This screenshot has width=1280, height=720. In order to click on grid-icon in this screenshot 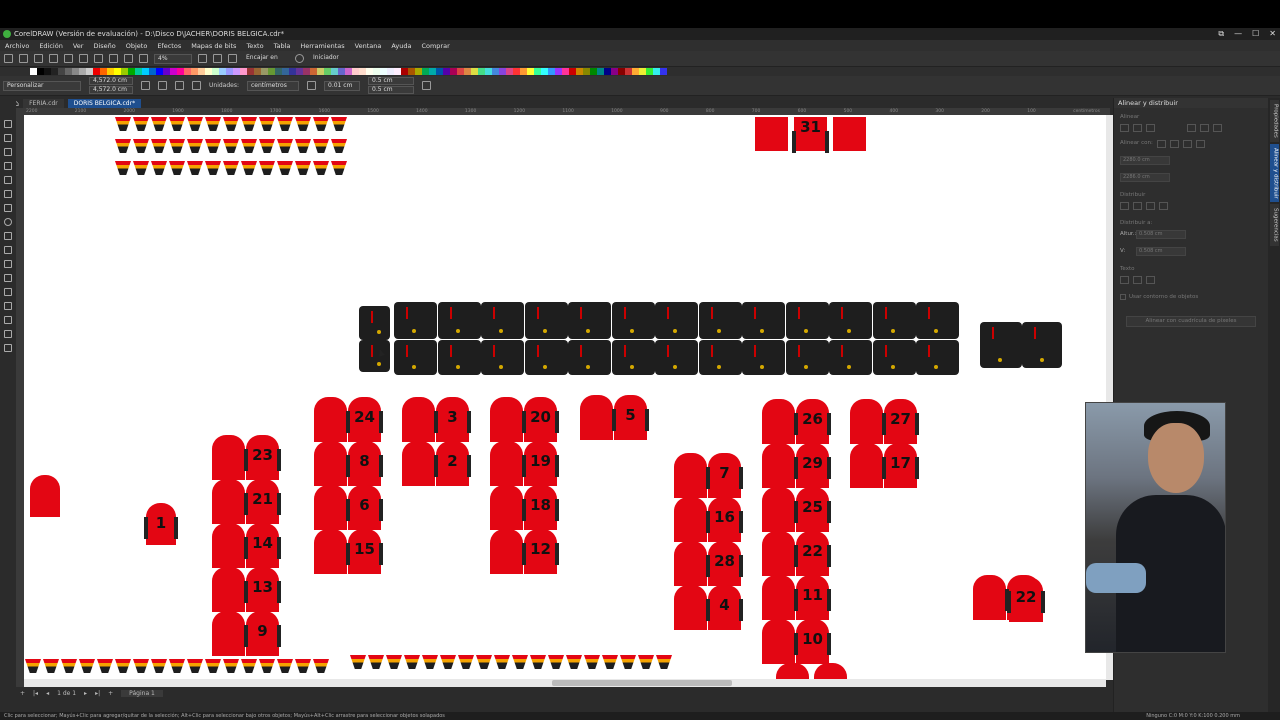, I will do `click(232, 58)`.